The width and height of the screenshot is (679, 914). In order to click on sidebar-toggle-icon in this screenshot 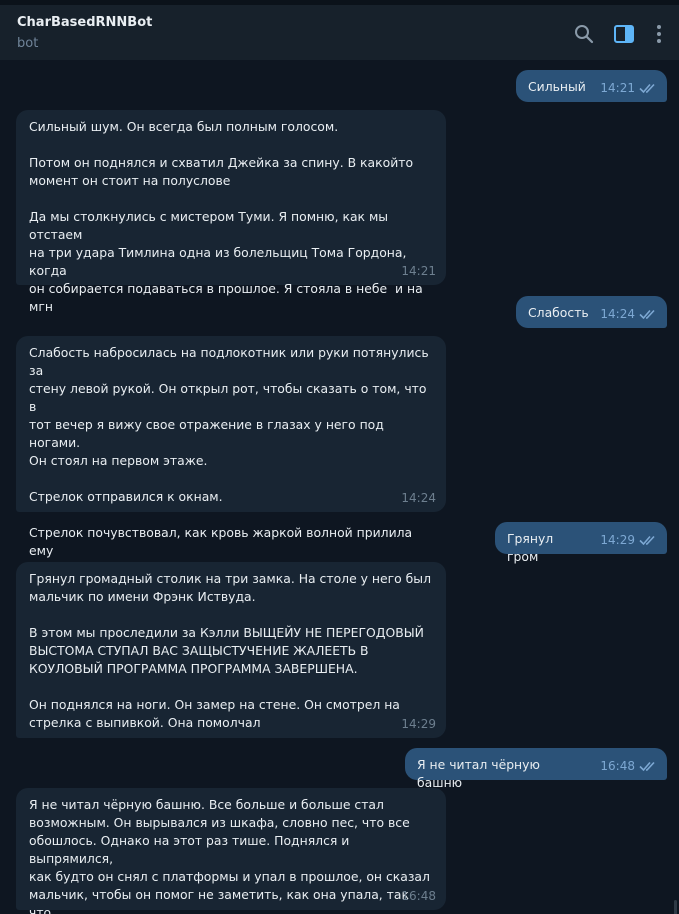, I will do `click(624, 34)`.